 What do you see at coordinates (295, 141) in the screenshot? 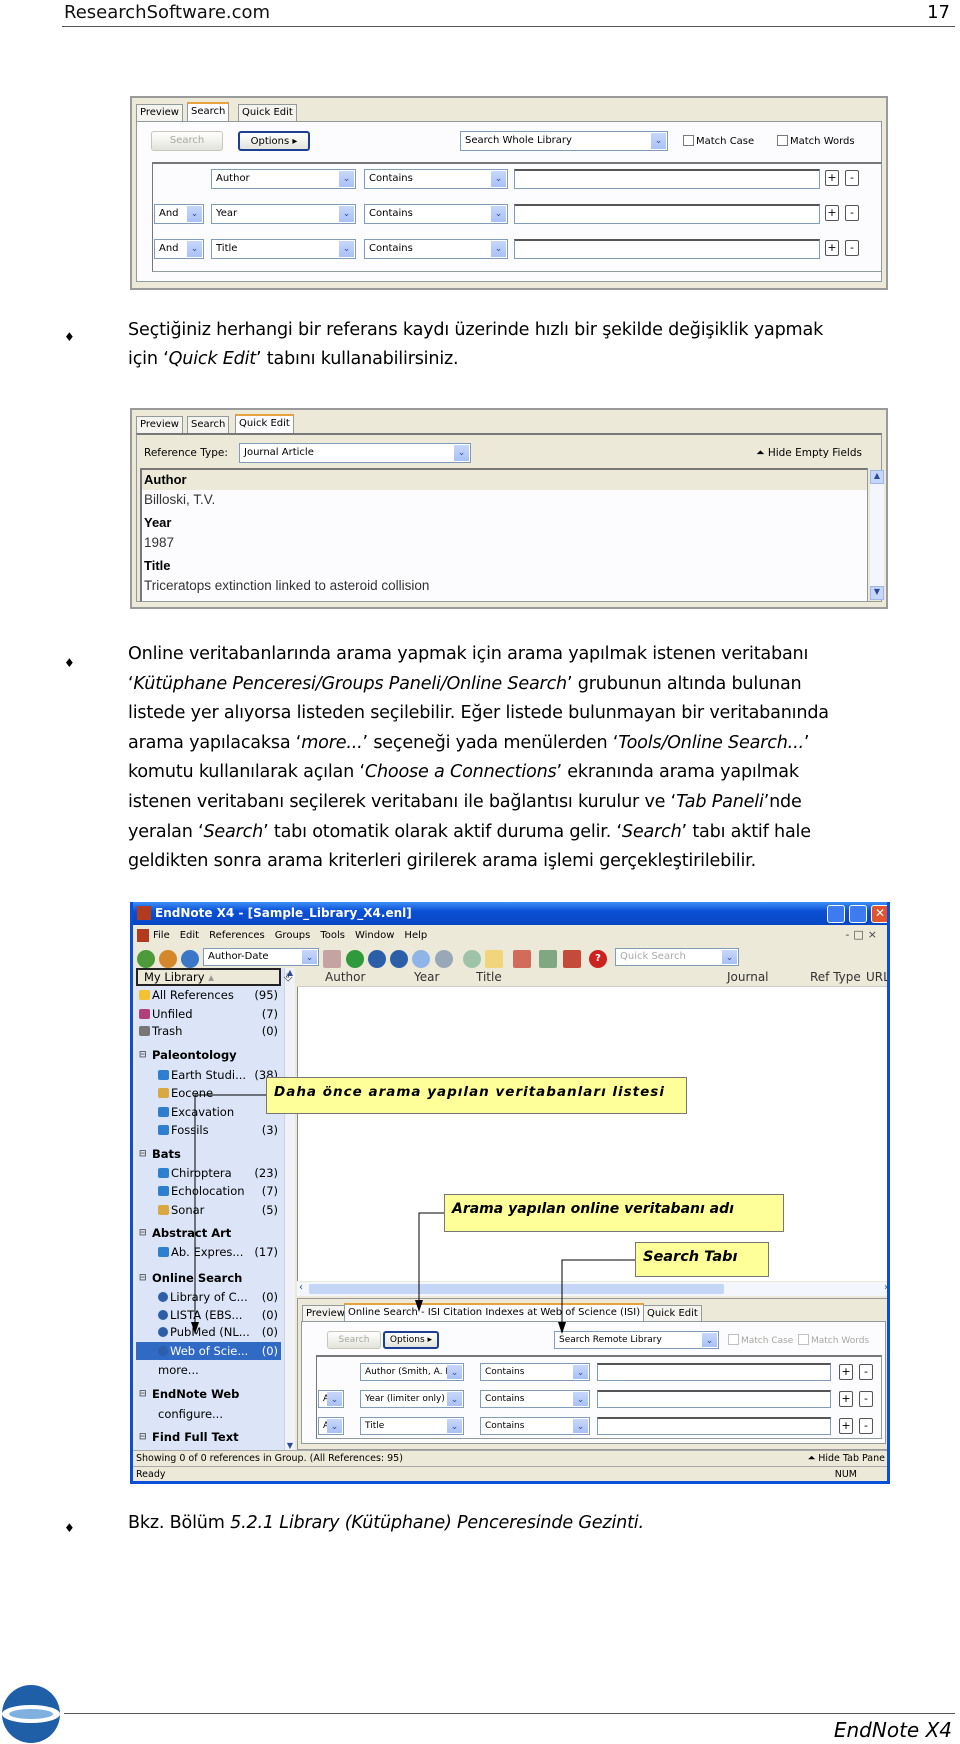
I see `caret-right-icon: ▸` at bounding box center [295, 141].